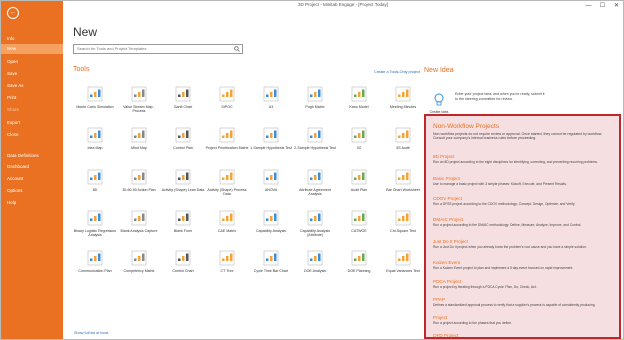  What do you see at coordinates (403, 102) in the screenshot?
I see `tool-meeting-minutes: Meeting Minutes` at bounding box center [403, 102].